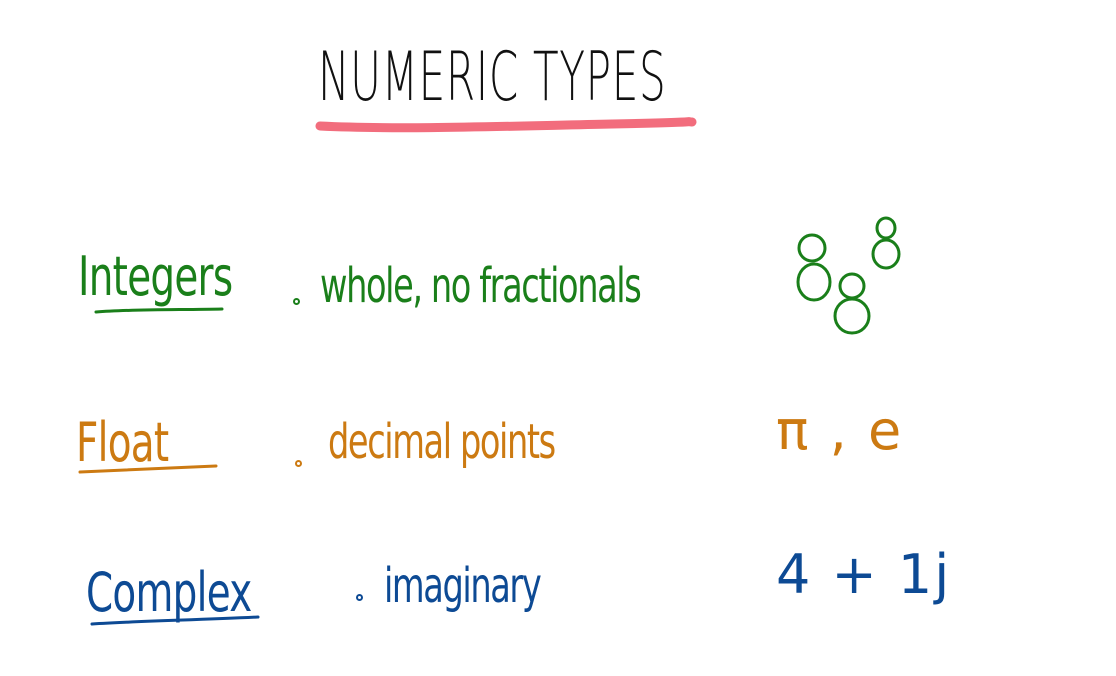  Describe the element at coordinates (359, 597) in the screenshot. I see `bullet-complex` at that location.